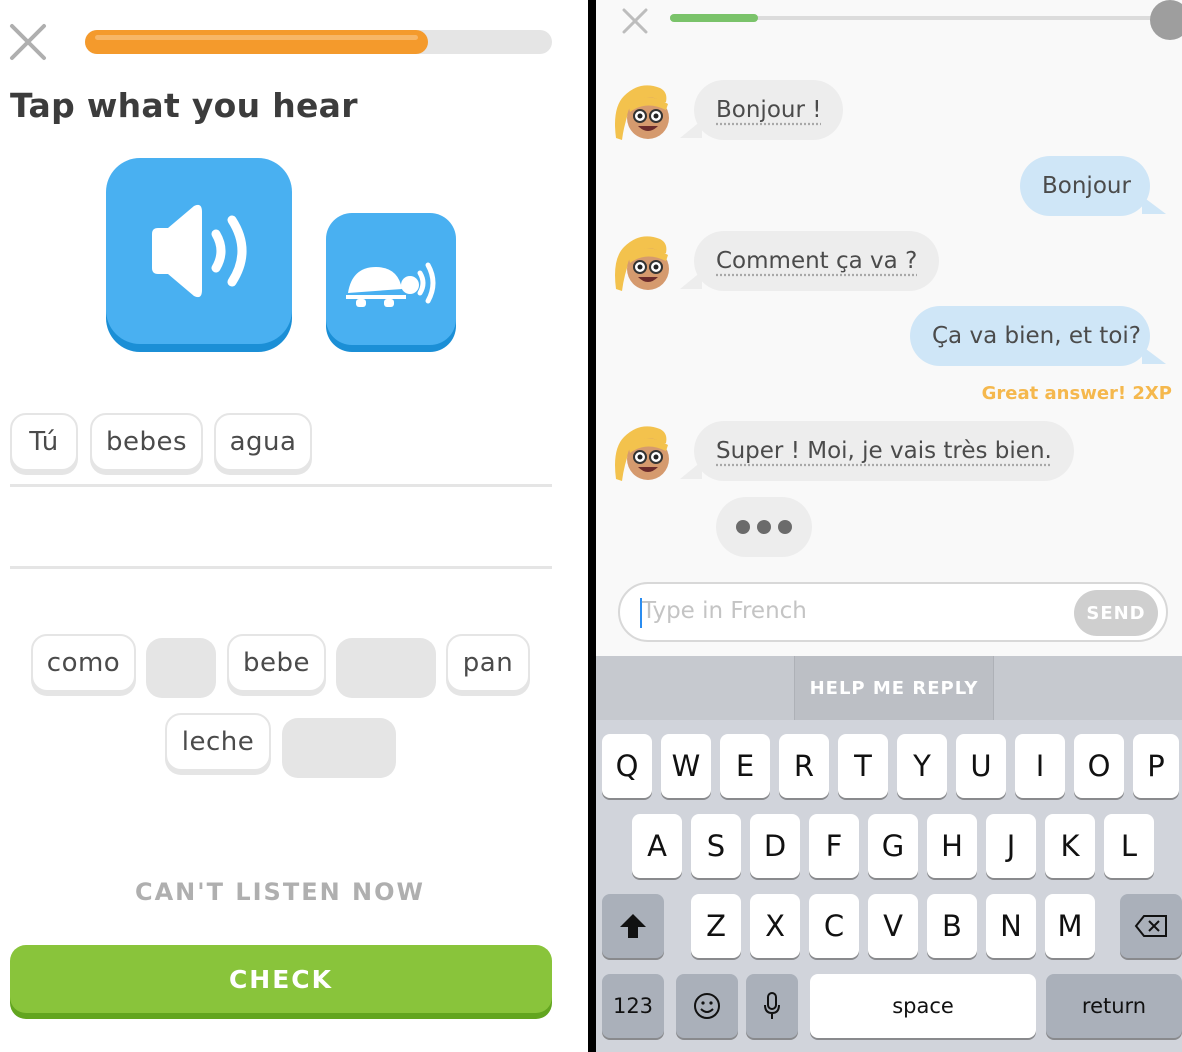 The height and width of the screenshot is (1052, 1182). Describe the element at coordinates (276, 663) in the screenshot. I see `word-bank-chip: bebe` at that location.